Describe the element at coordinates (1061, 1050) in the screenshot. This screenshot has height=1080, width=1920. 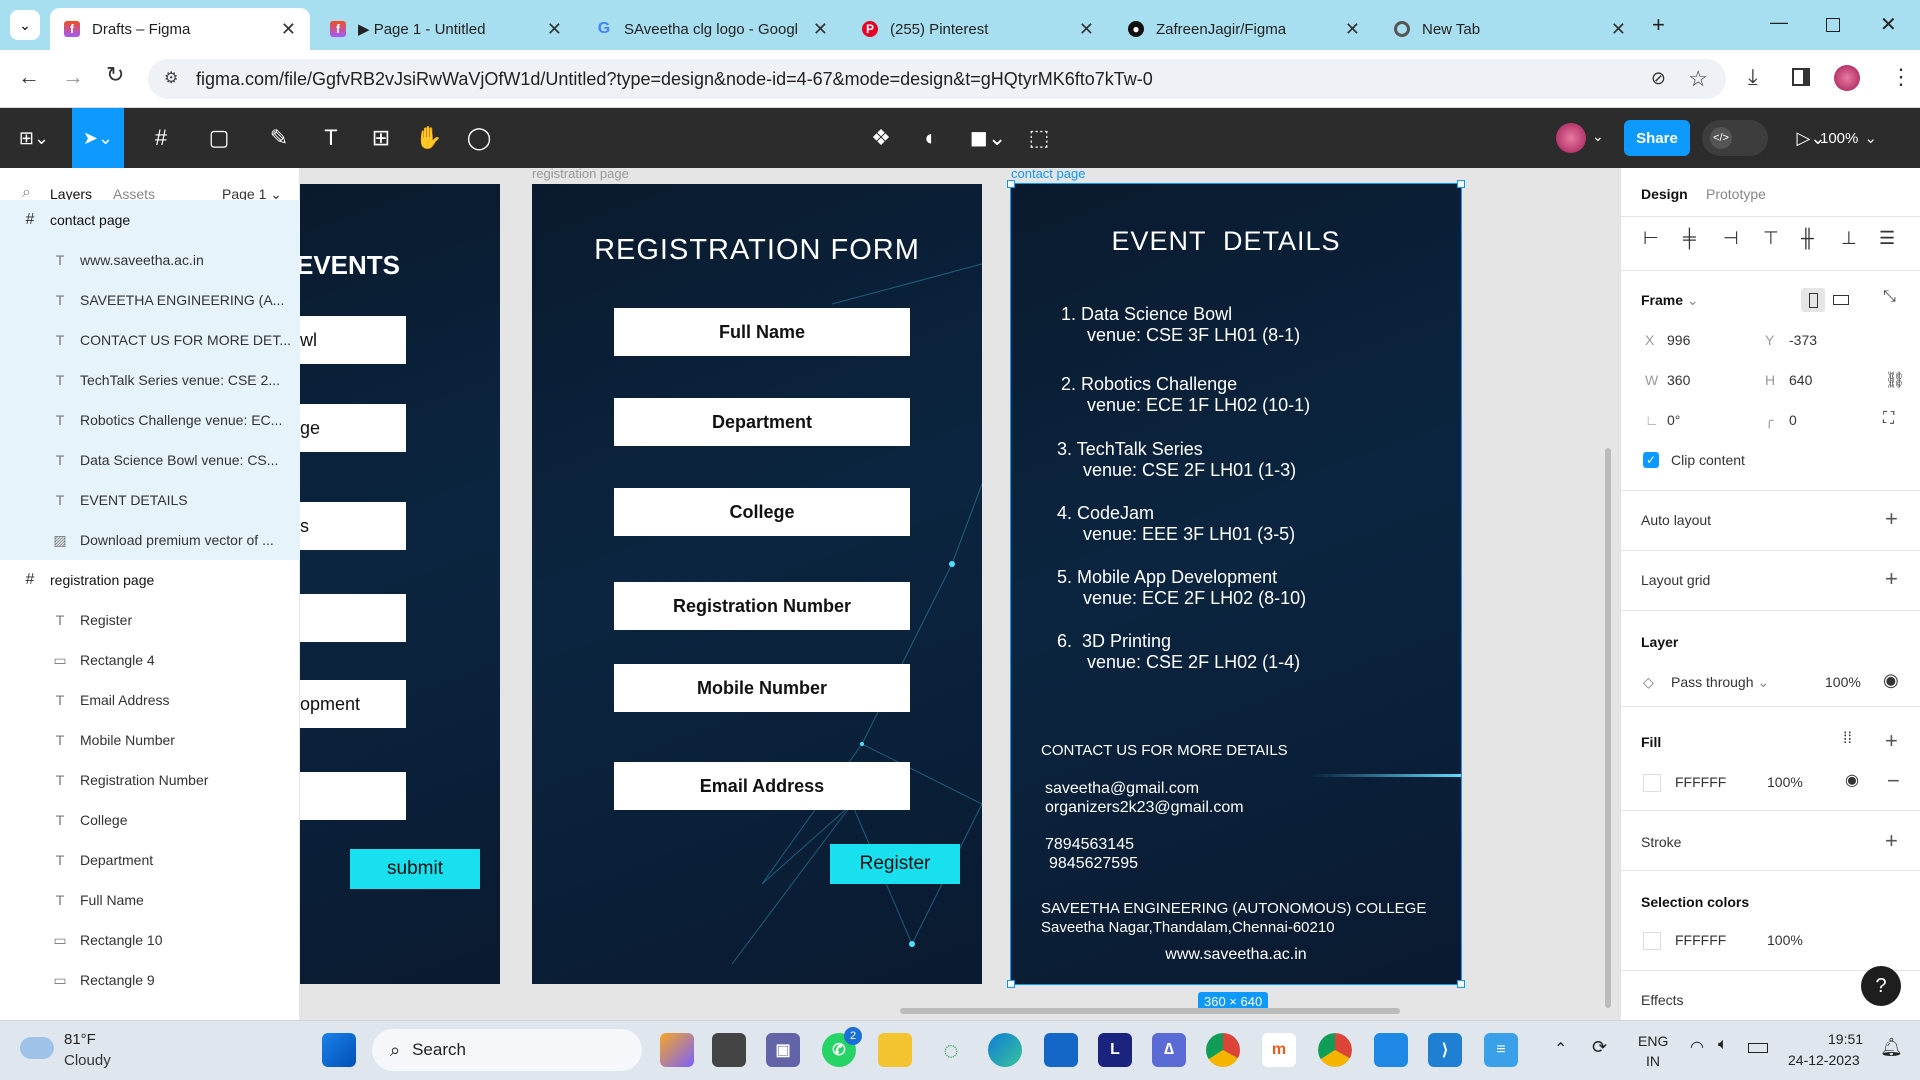
I see `store-icon` at that location.